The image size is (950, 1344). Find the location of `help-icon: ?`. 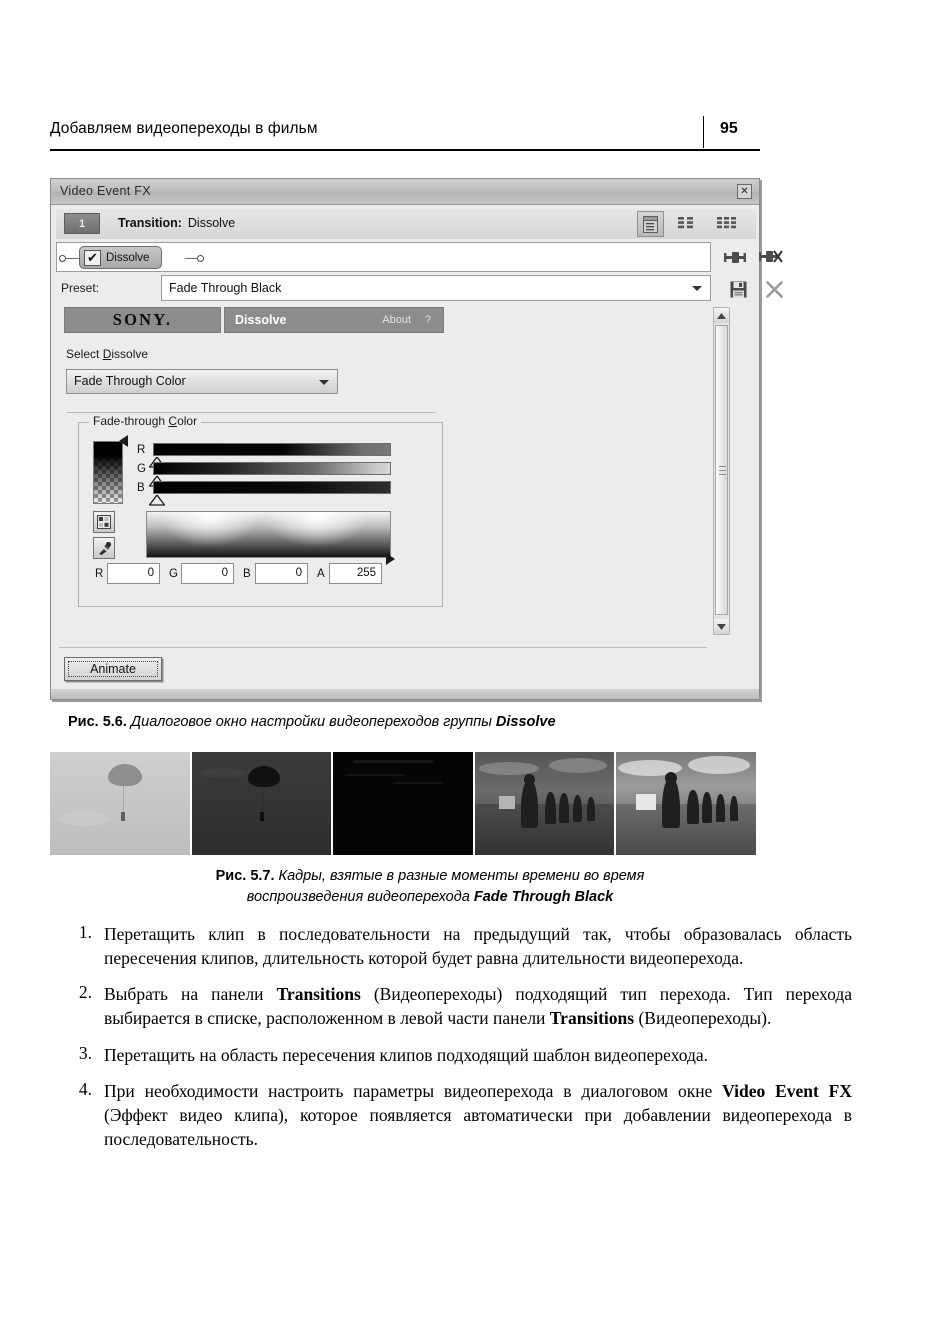

help-icon: ? is located at coordinates (428, 320).